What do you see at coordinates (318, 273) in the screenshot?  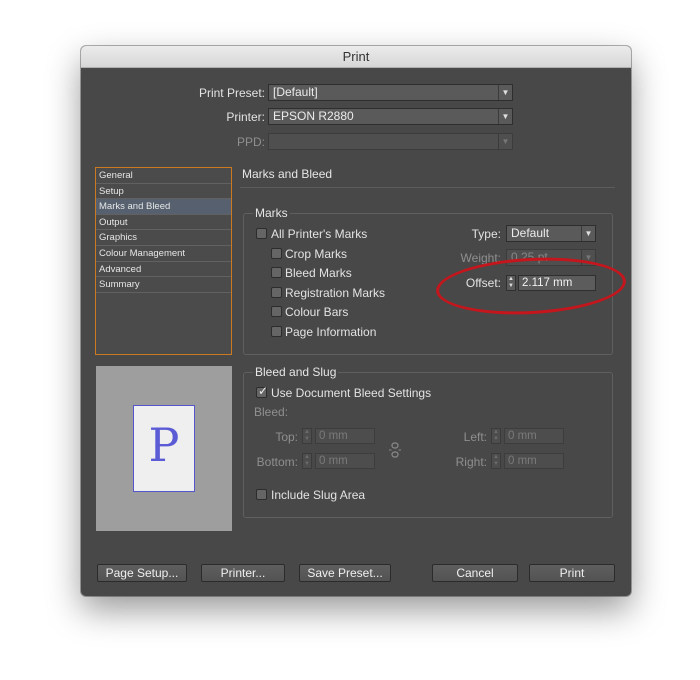 I see `bleed-marks-label: Bleed Marks` at bounding box center [318, 273].